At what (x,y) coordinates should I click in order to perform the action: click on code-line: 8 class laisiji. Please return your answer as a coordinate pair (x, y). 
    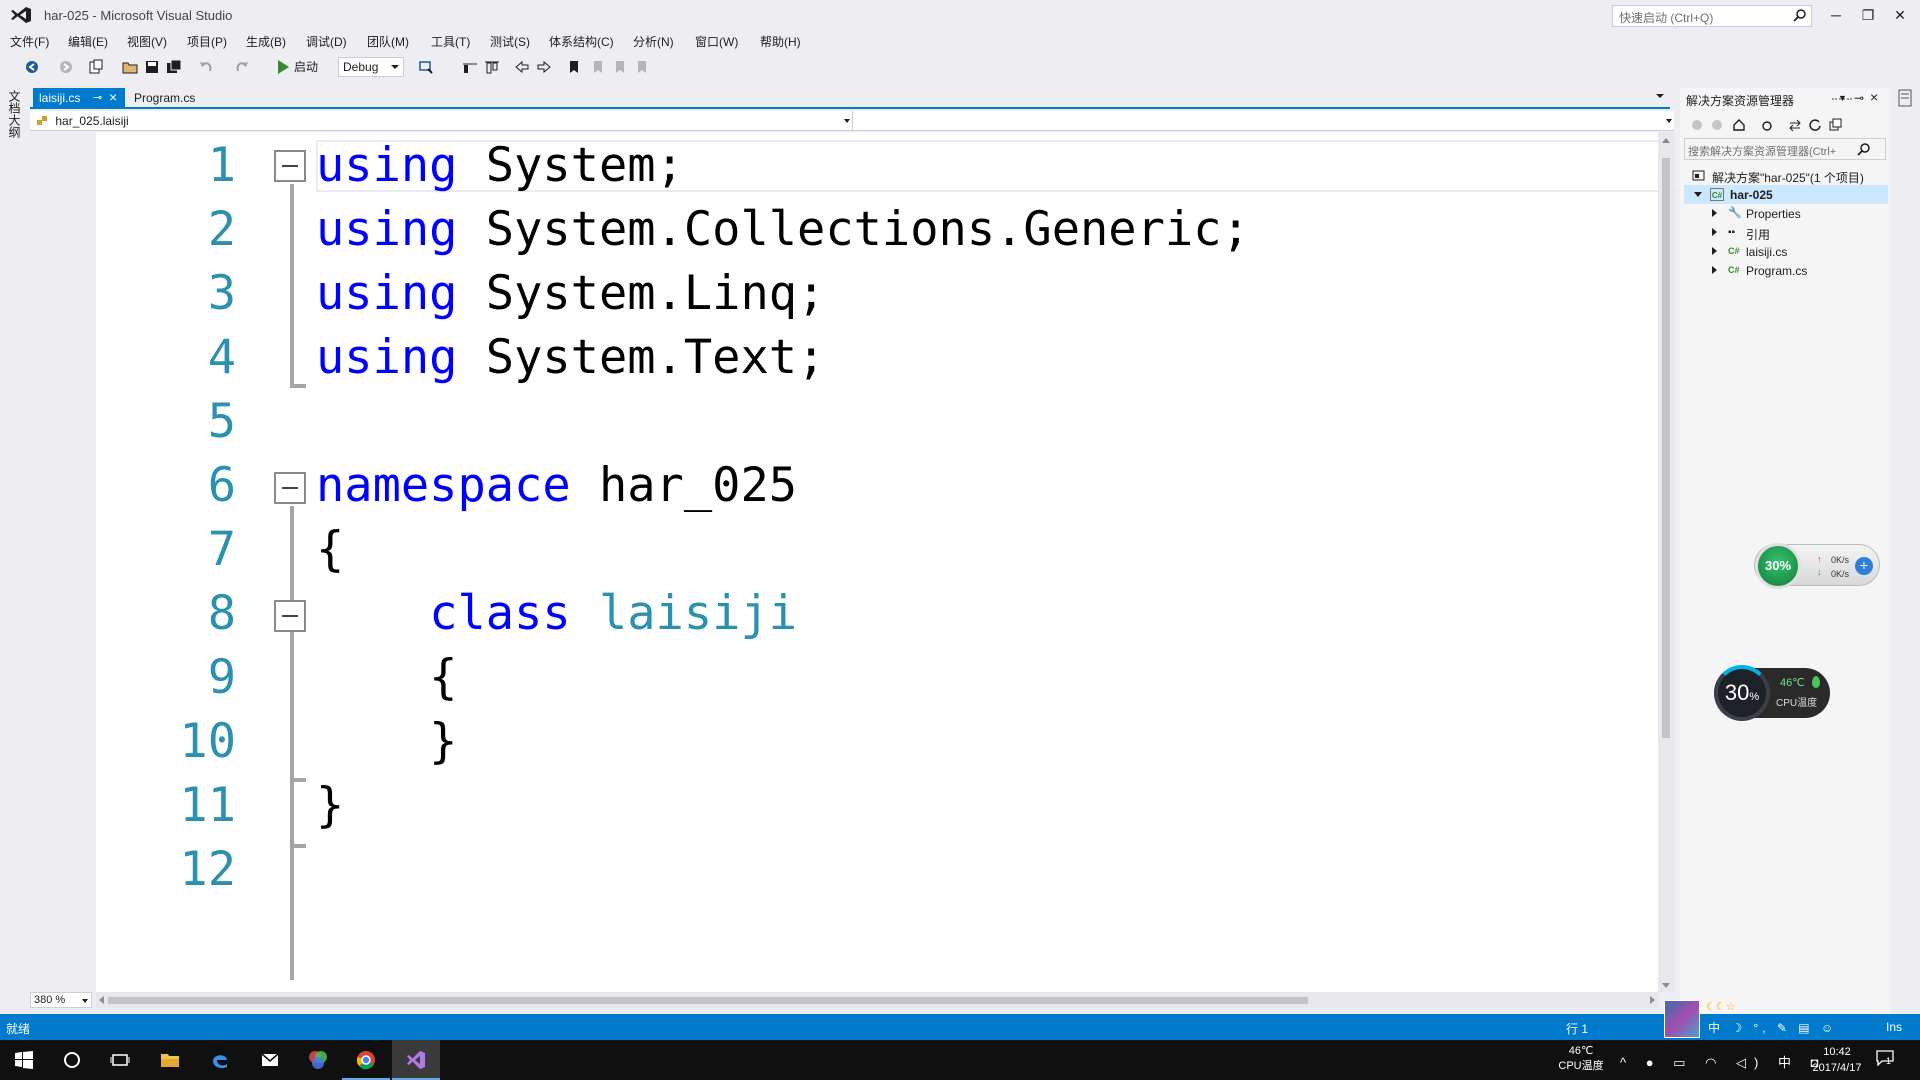
    Looking at the image, I should click on (830, 614).